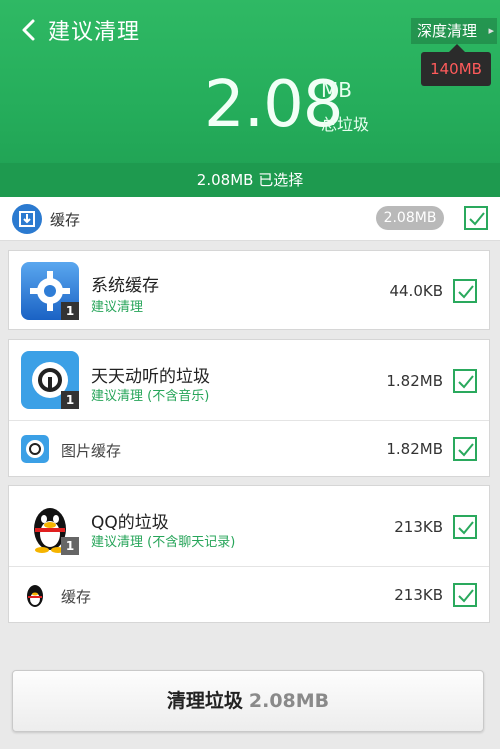  What do you see at coordinates (65, 220) in the screenshot?
I see `cache-category-label: 缓存` at bounding box center [65, 220].